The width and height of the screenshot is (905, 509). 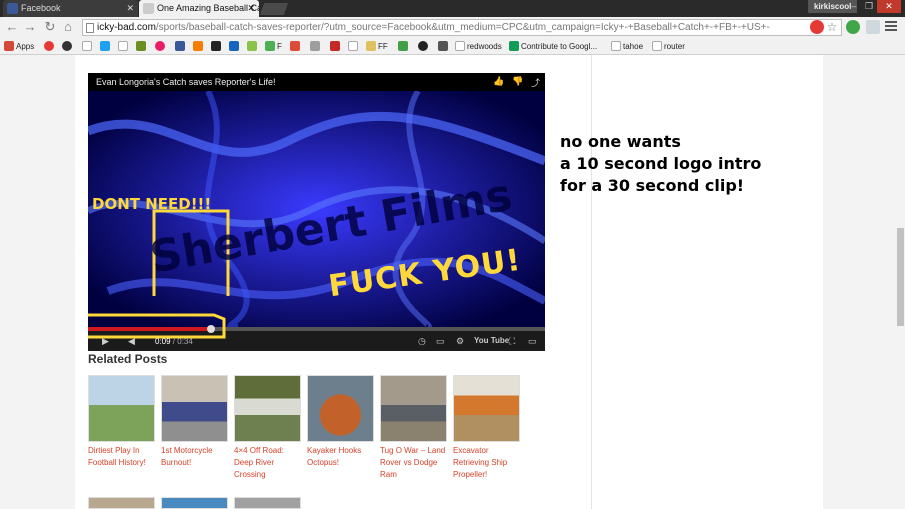 I want to click on folder-icon, so click(x=371, y=46).